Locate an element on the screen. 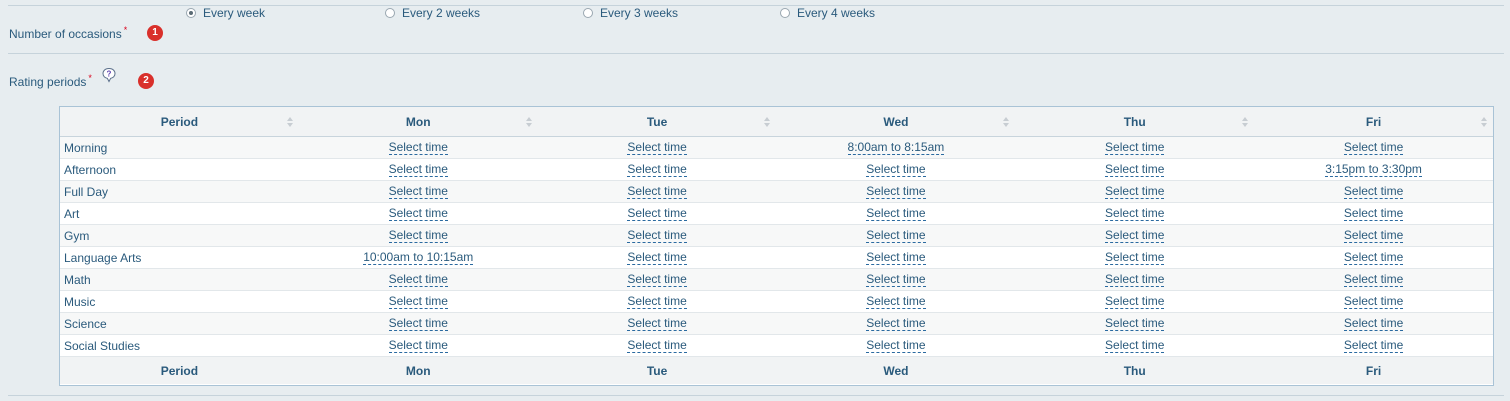 The image size is (1510, 401). radio-label: Every 4 weeks is located at coordinates (836, 13).